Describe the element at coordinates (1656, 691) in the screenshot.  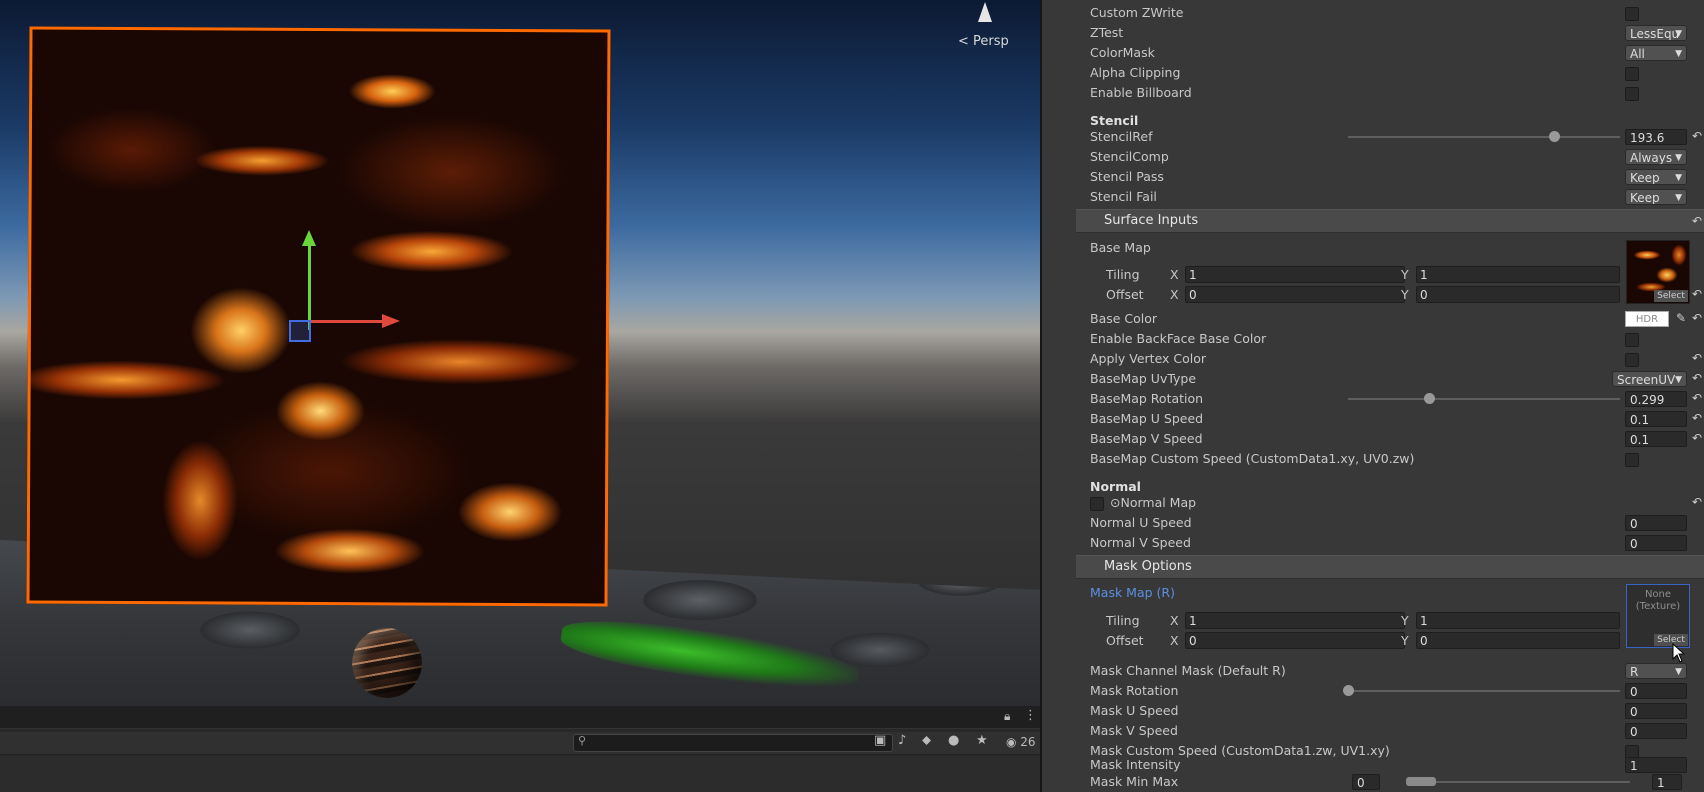
I see `mask-rotation-field: 0` at that location.